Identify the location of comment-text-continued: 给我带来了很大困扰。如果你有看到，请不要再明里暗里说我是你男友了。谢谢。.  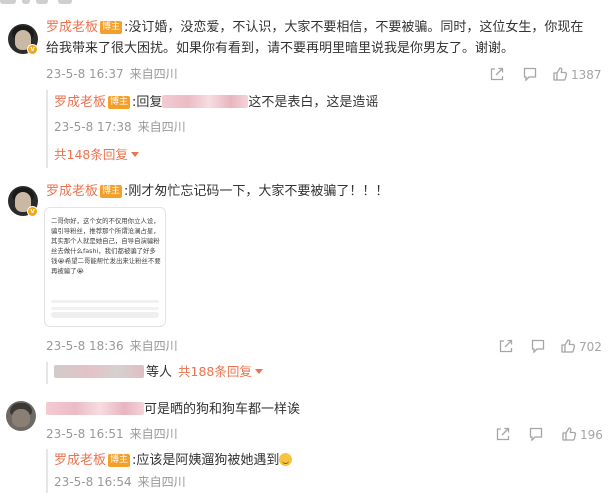
(280, 48).